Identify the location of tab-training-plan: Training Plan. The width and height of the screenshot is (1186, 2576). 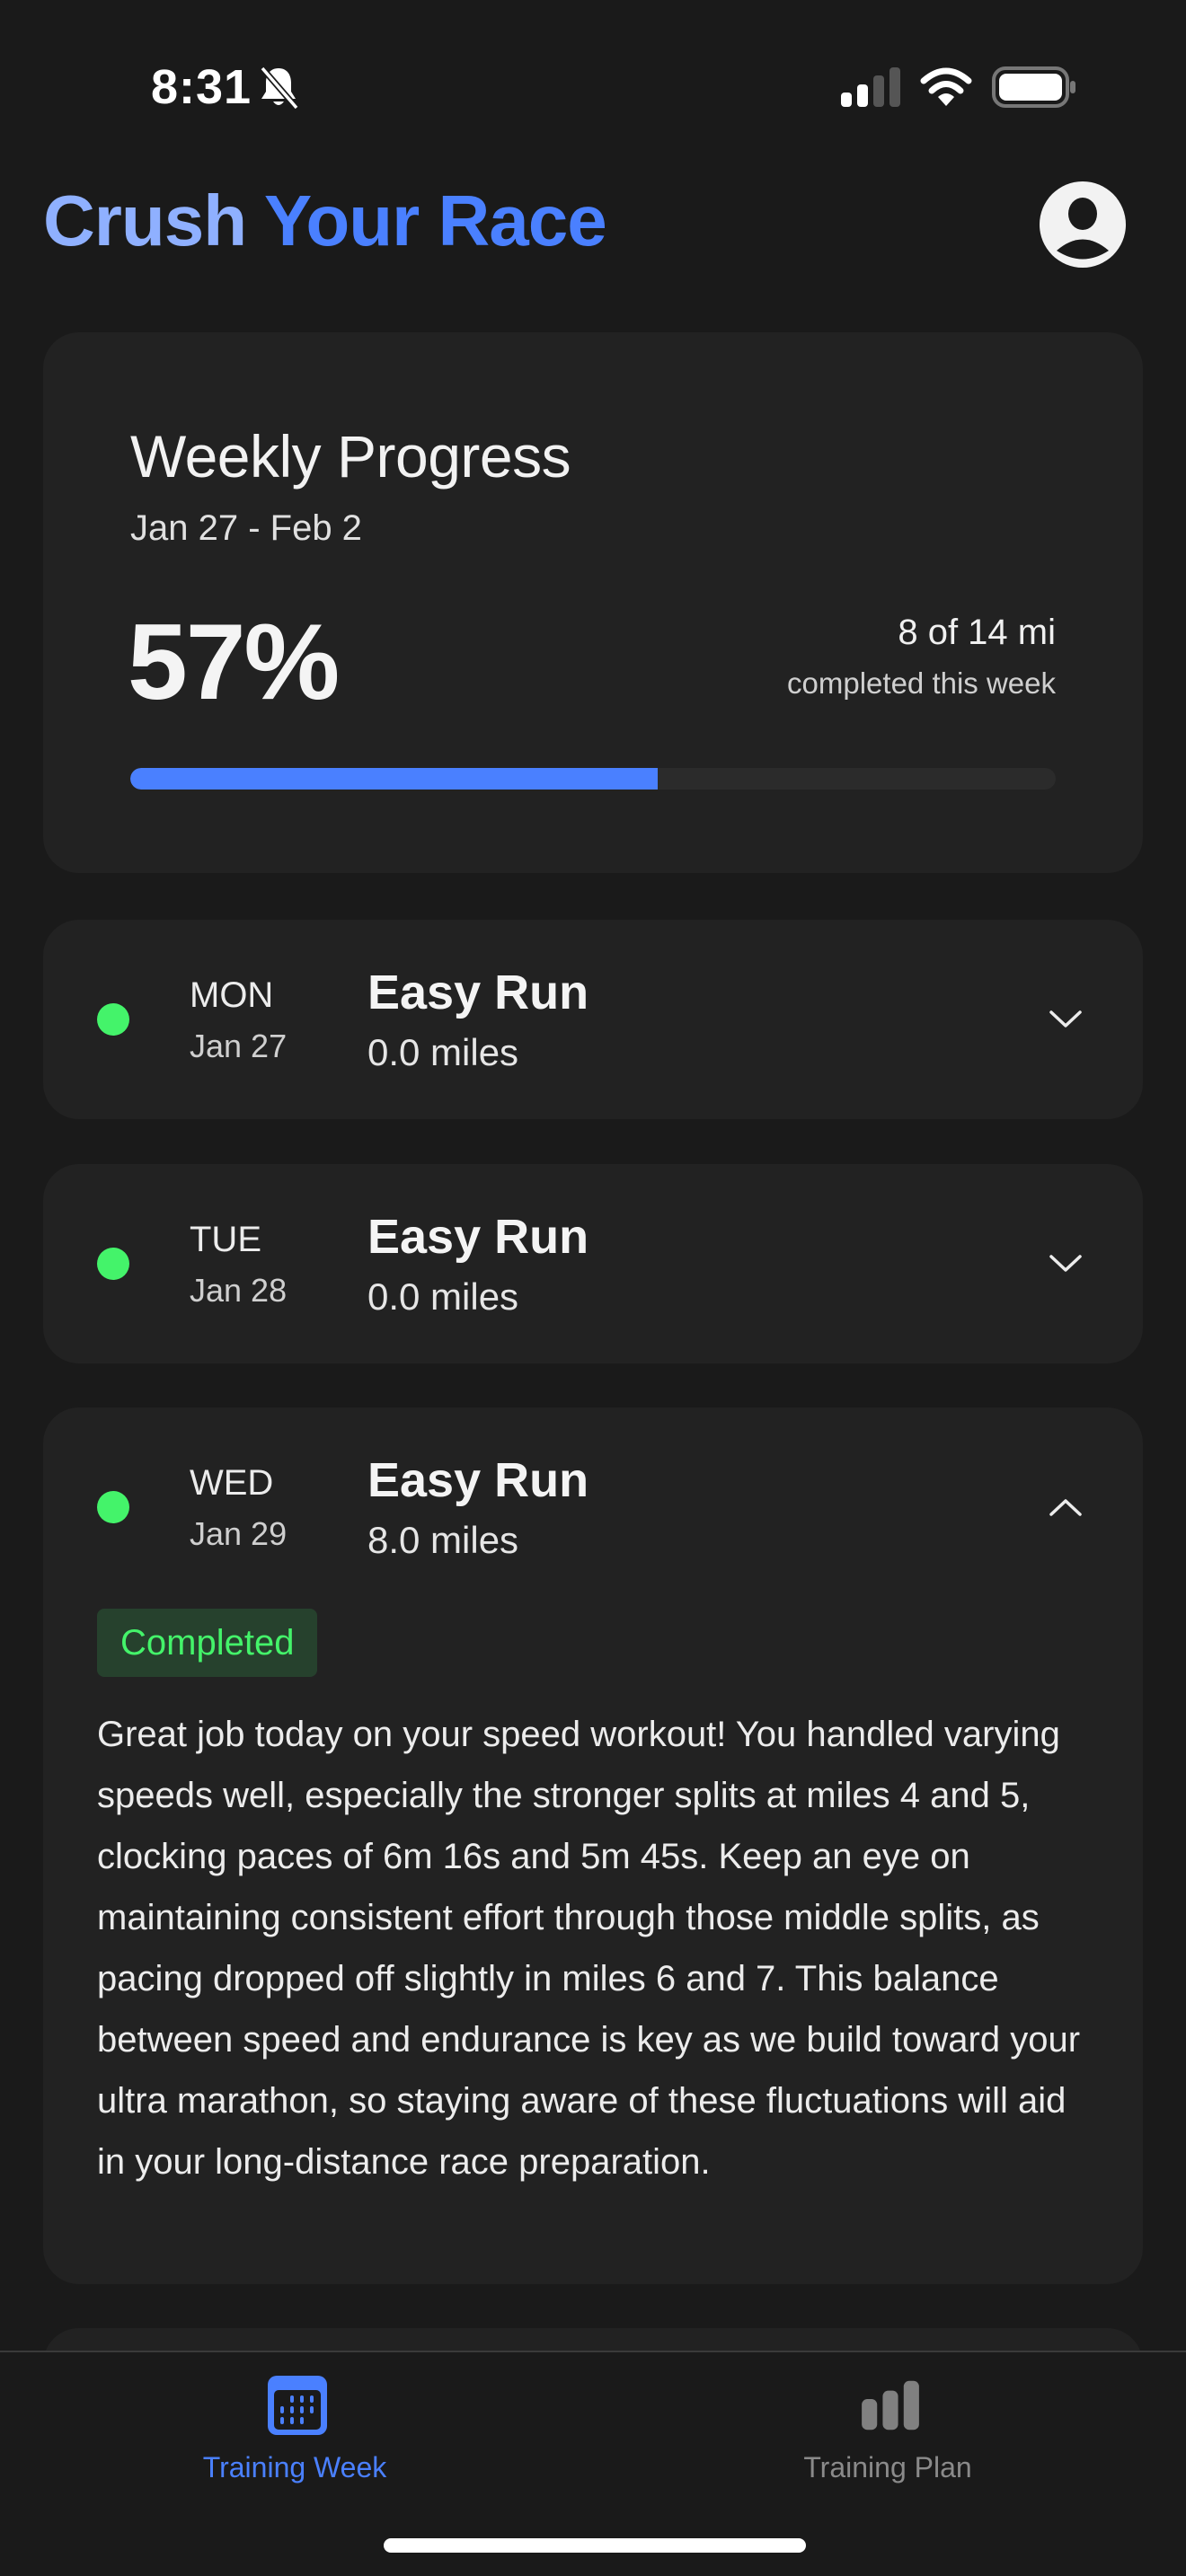
(887, 2442).